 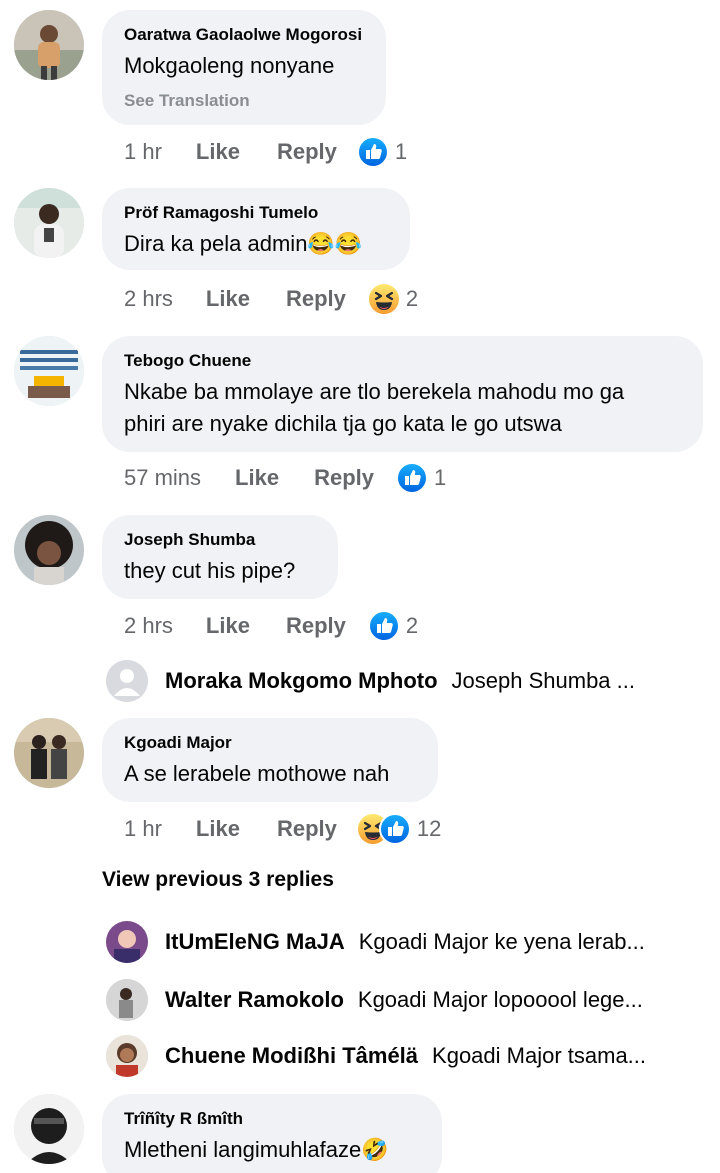 What do you see at coordinates (210, 570) in the screenshot?
I see `comment-text: they cut his pipe?` at bounding box center [210, 570].